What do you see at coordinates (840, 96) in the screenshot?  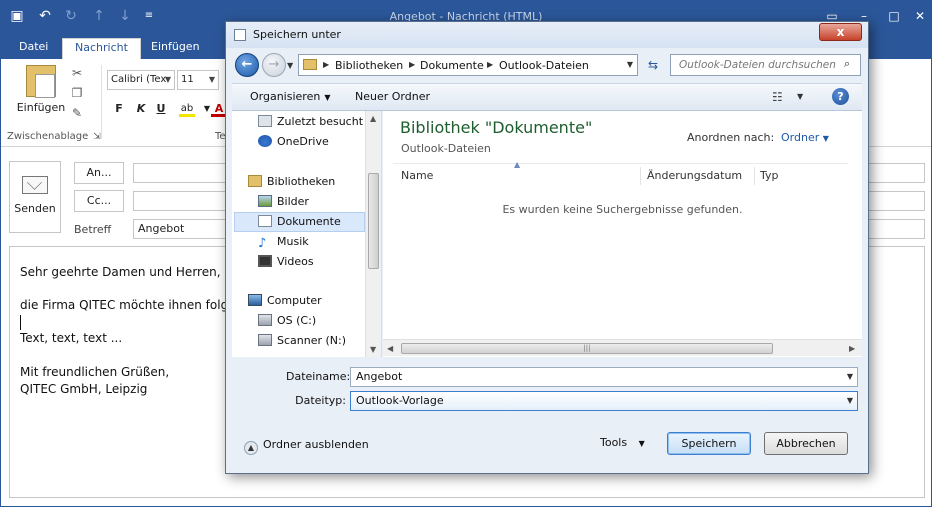 I see `help-icon: ?` at bounding box center [840, 96].